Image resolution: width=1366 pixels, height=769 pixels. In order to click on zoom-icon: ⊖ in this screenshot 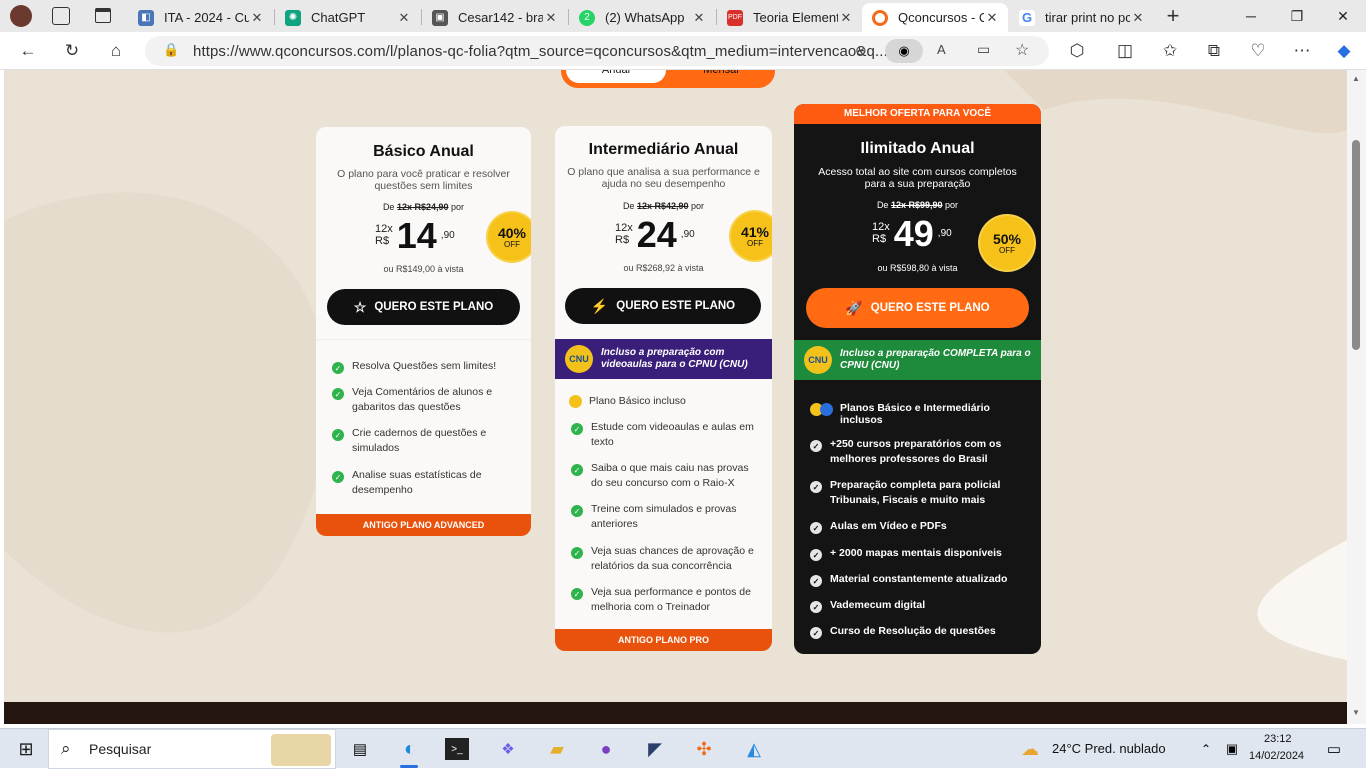, I will do `click(861, 50)`.